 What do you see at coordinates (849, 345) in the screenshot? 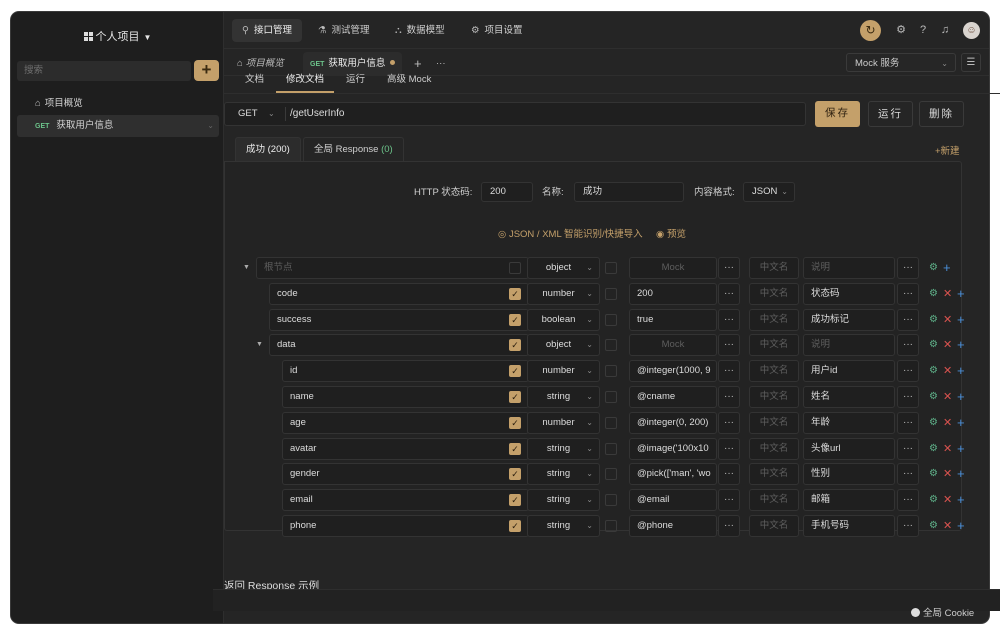
I see `description-input: 说明` at bounding box center [849, 345].